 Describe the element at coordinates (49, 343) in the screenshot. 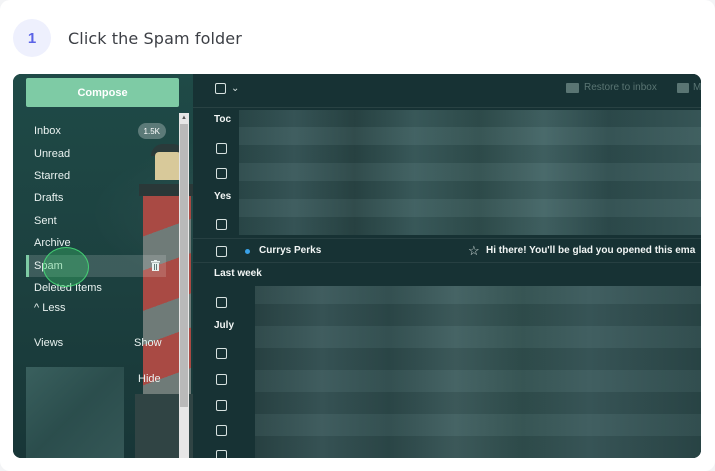

I see `views-heading: Views` at that location.